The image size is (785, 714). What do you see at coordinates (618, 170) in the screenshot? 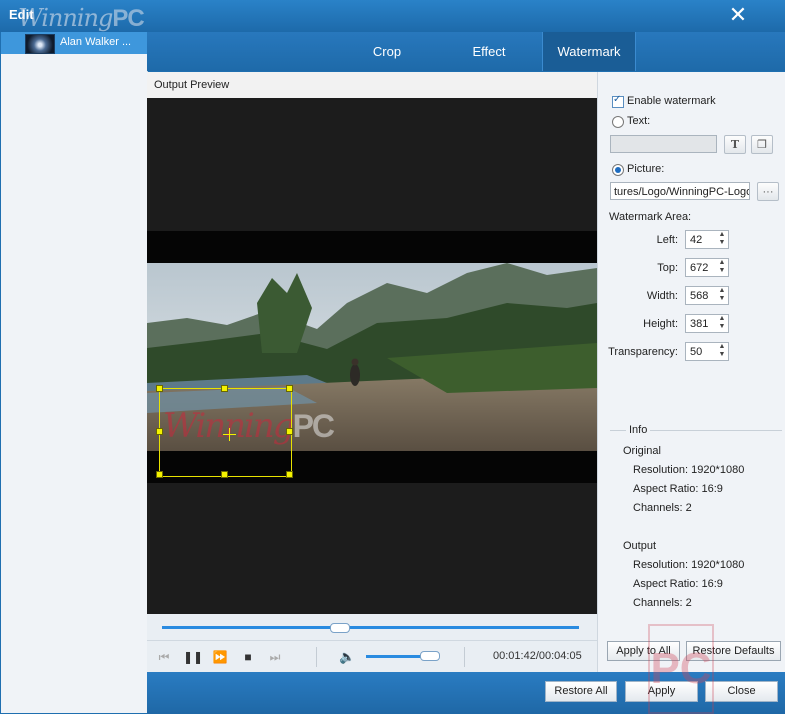
I see `picture-radio` at bounding box center [618, 170].